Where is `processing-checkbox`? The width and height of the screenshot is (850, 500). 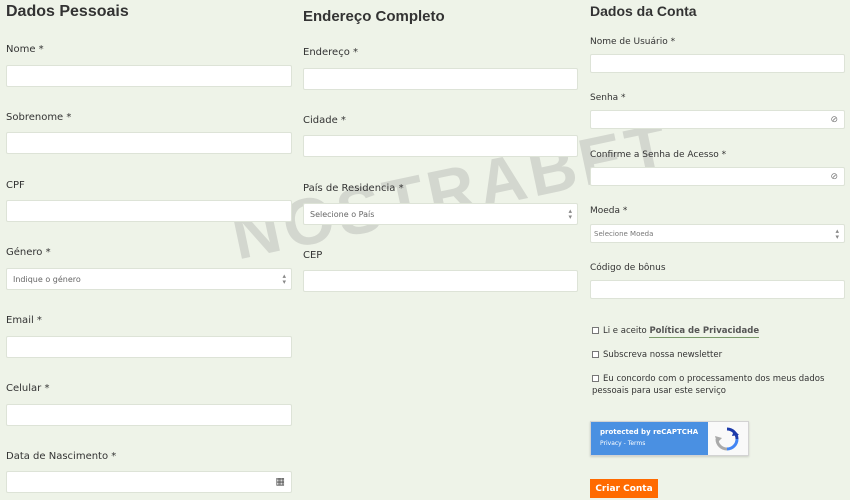 processing-checkbox is located at coordinates (595, 378).